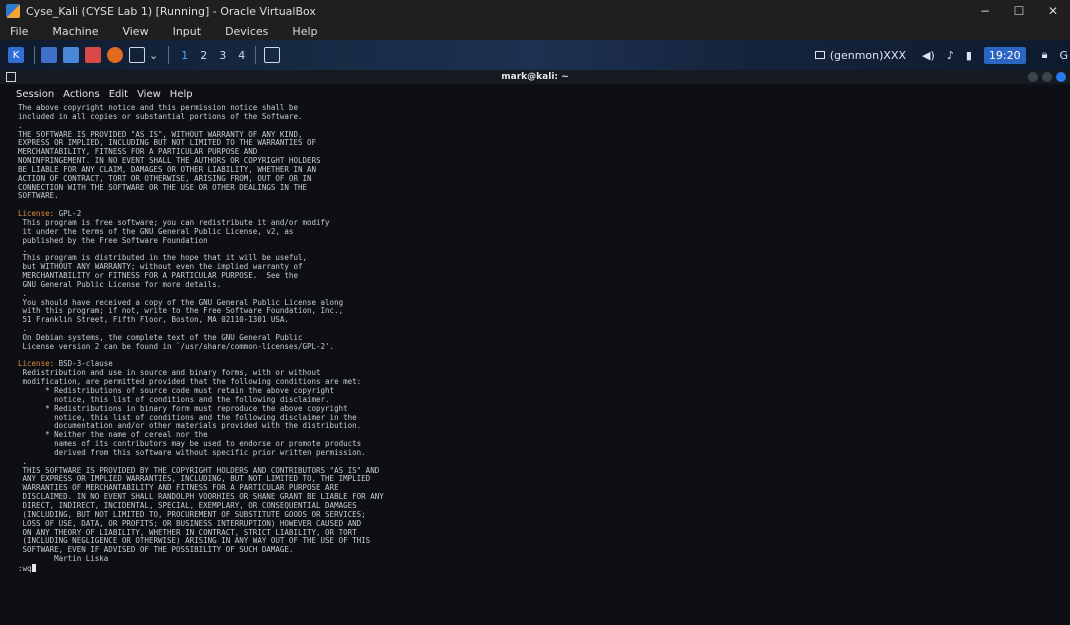 The height and width of the screenshot is (625, 1070). I want to click on menu-devices: Devices, so click(246, 31).